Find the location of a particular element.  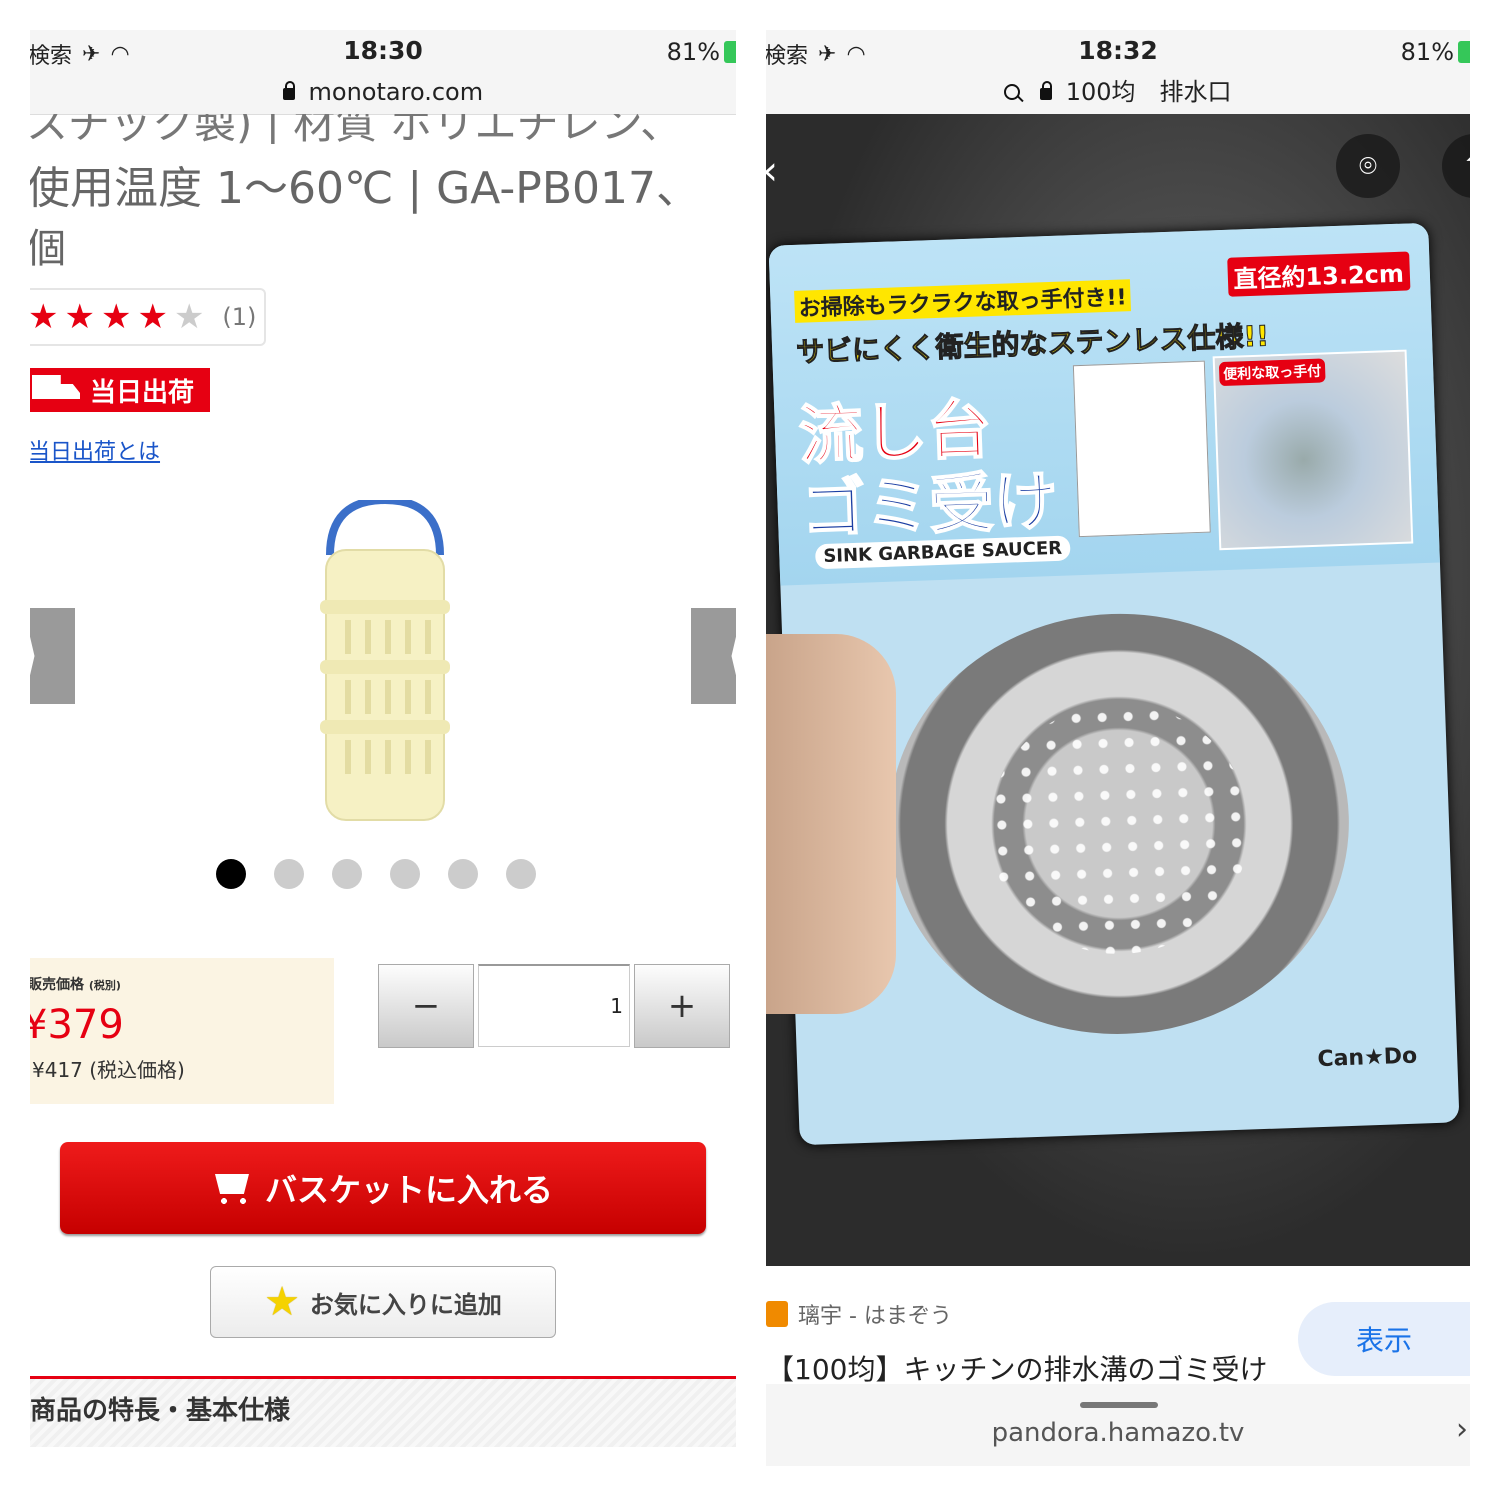

quantity-plus-button: + is located at coordinates (681, 1006).